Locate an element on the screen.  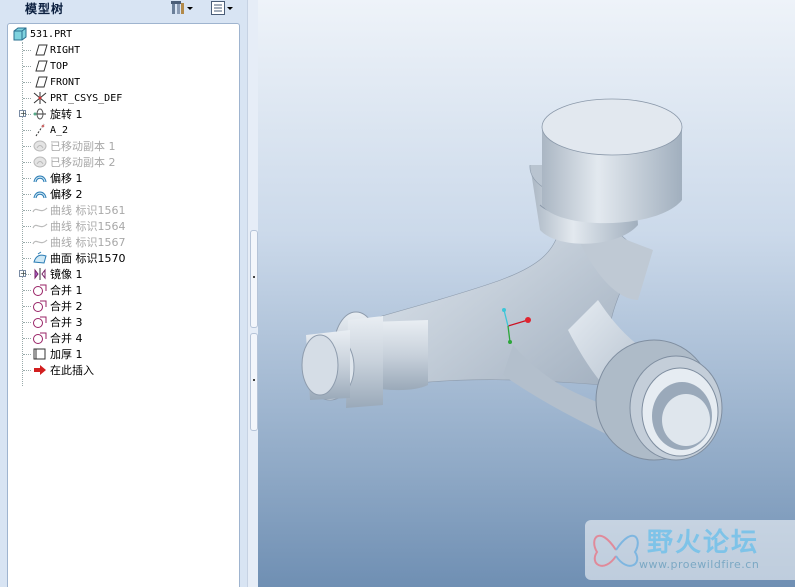
forum-watermark: 野火论坛 www.proewildfire.cn is located at coordinates (690, 550).